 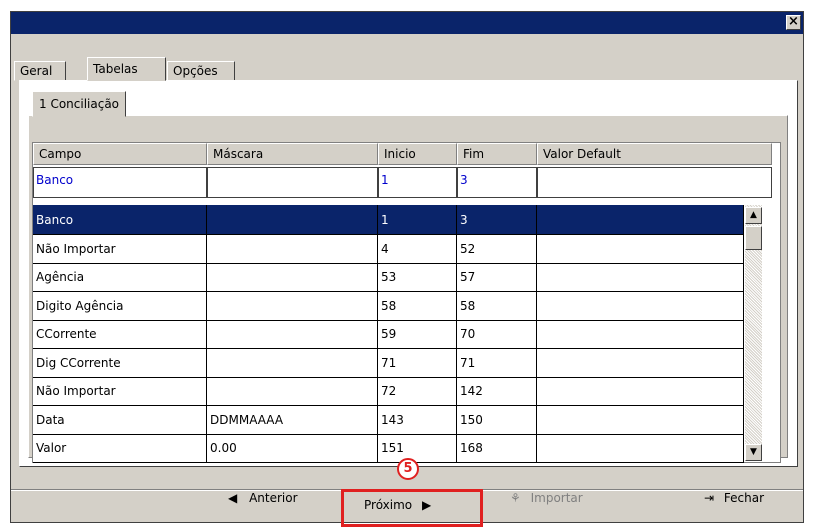 I want to click on anterior-button: ◀ Anterior, so click(x=263, y=498).